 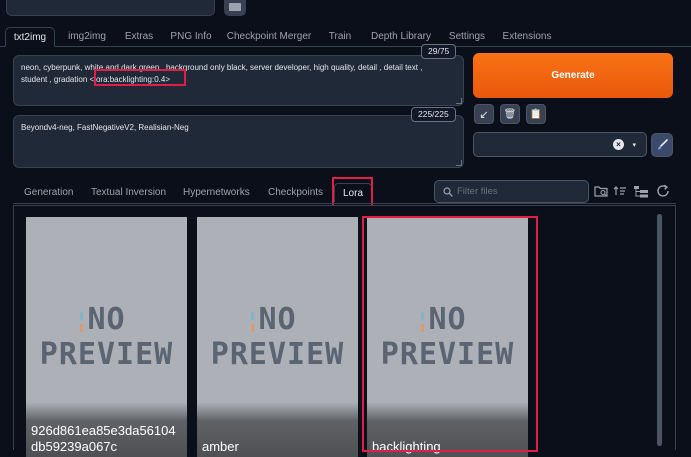 I want to click on folder-search-icon, so click(x=601, y=191).